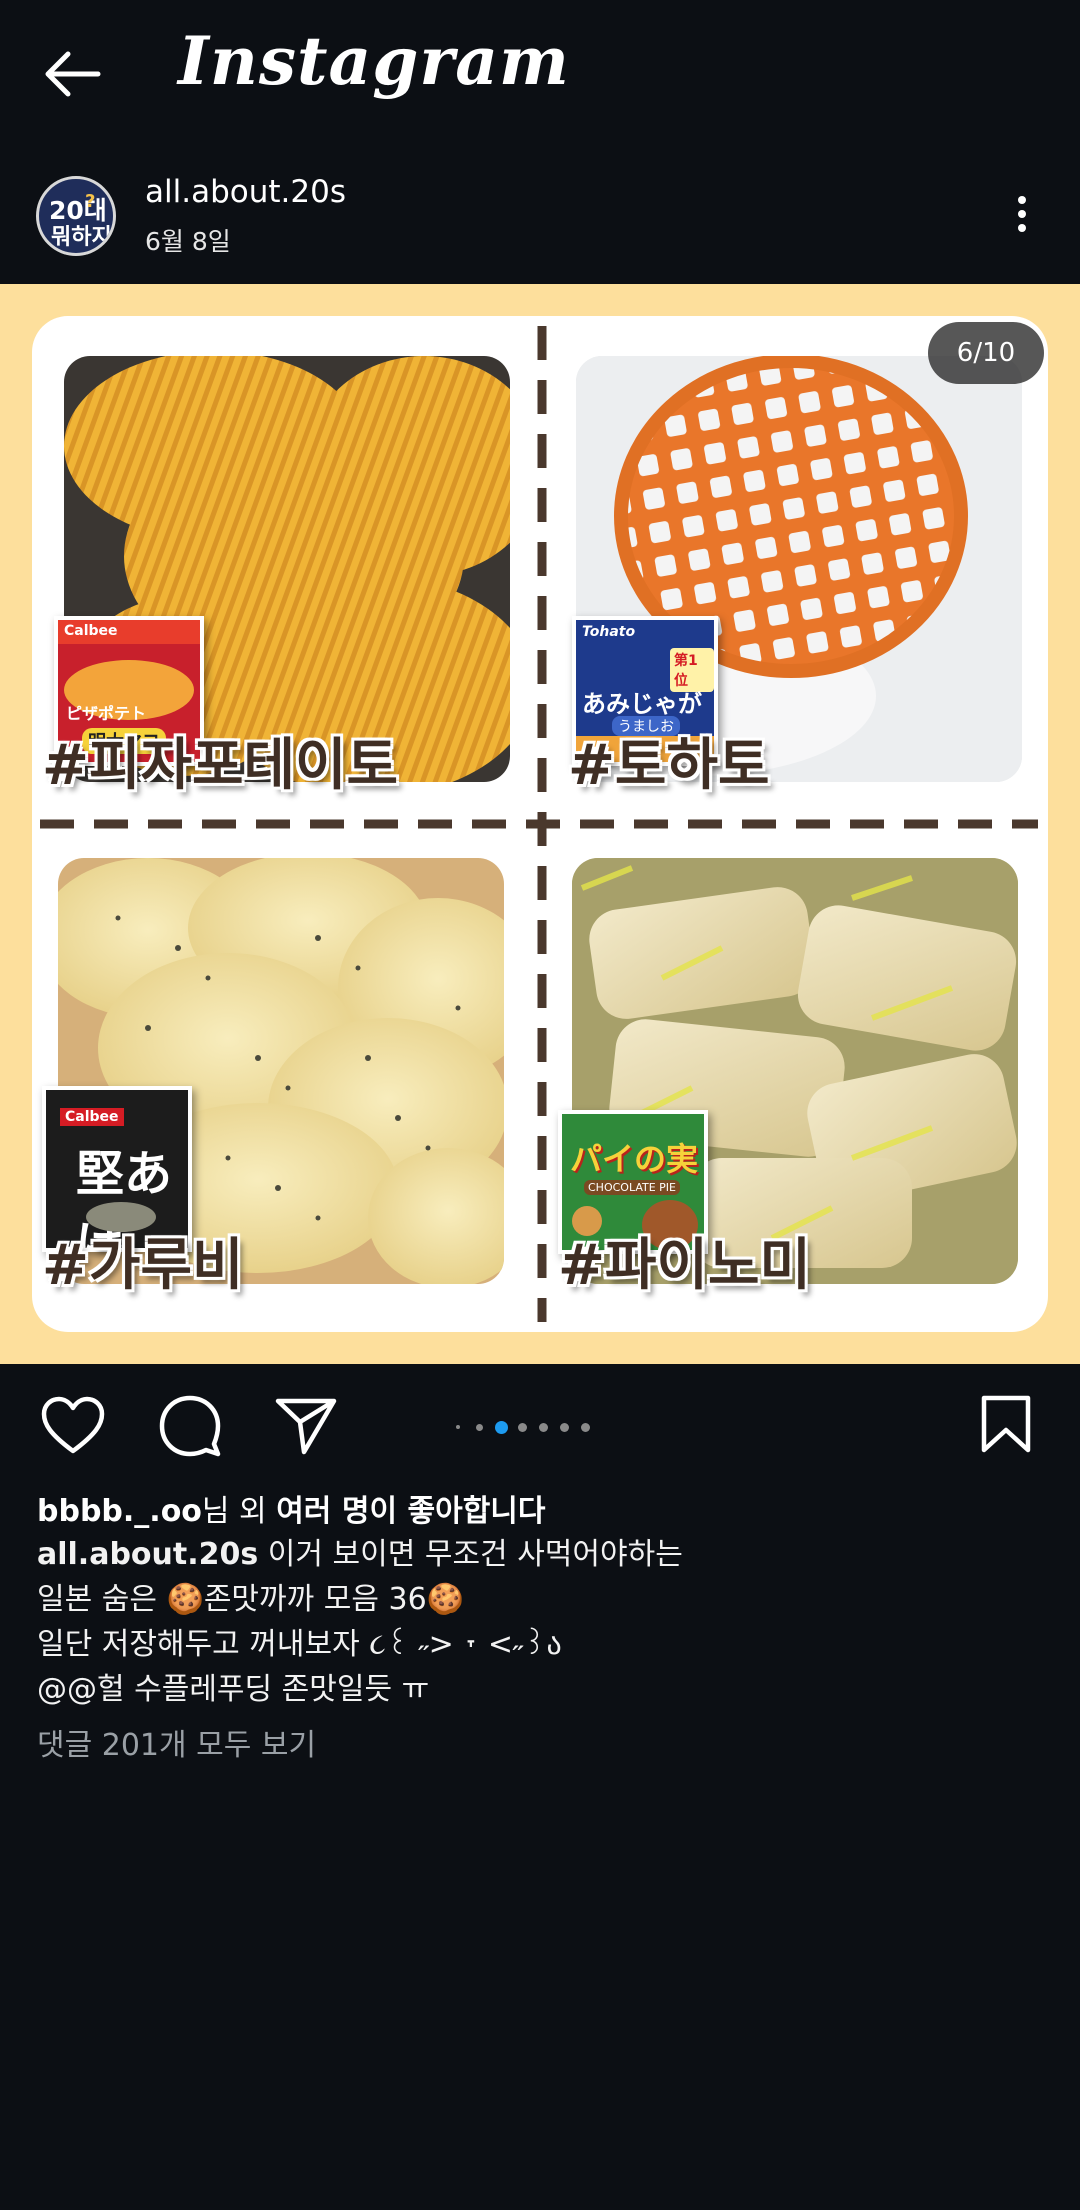 This screenshot has width=1080, height=2210. I want to click on carousel-dot-active, so click(501, 1427).